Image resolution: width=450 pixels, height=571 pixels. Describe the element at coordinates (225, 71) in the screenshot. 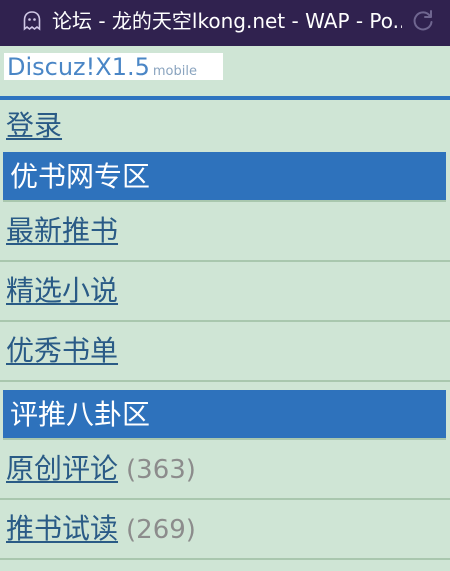

I see `logo-area: Discuz!X1.5 mobile` at that location.